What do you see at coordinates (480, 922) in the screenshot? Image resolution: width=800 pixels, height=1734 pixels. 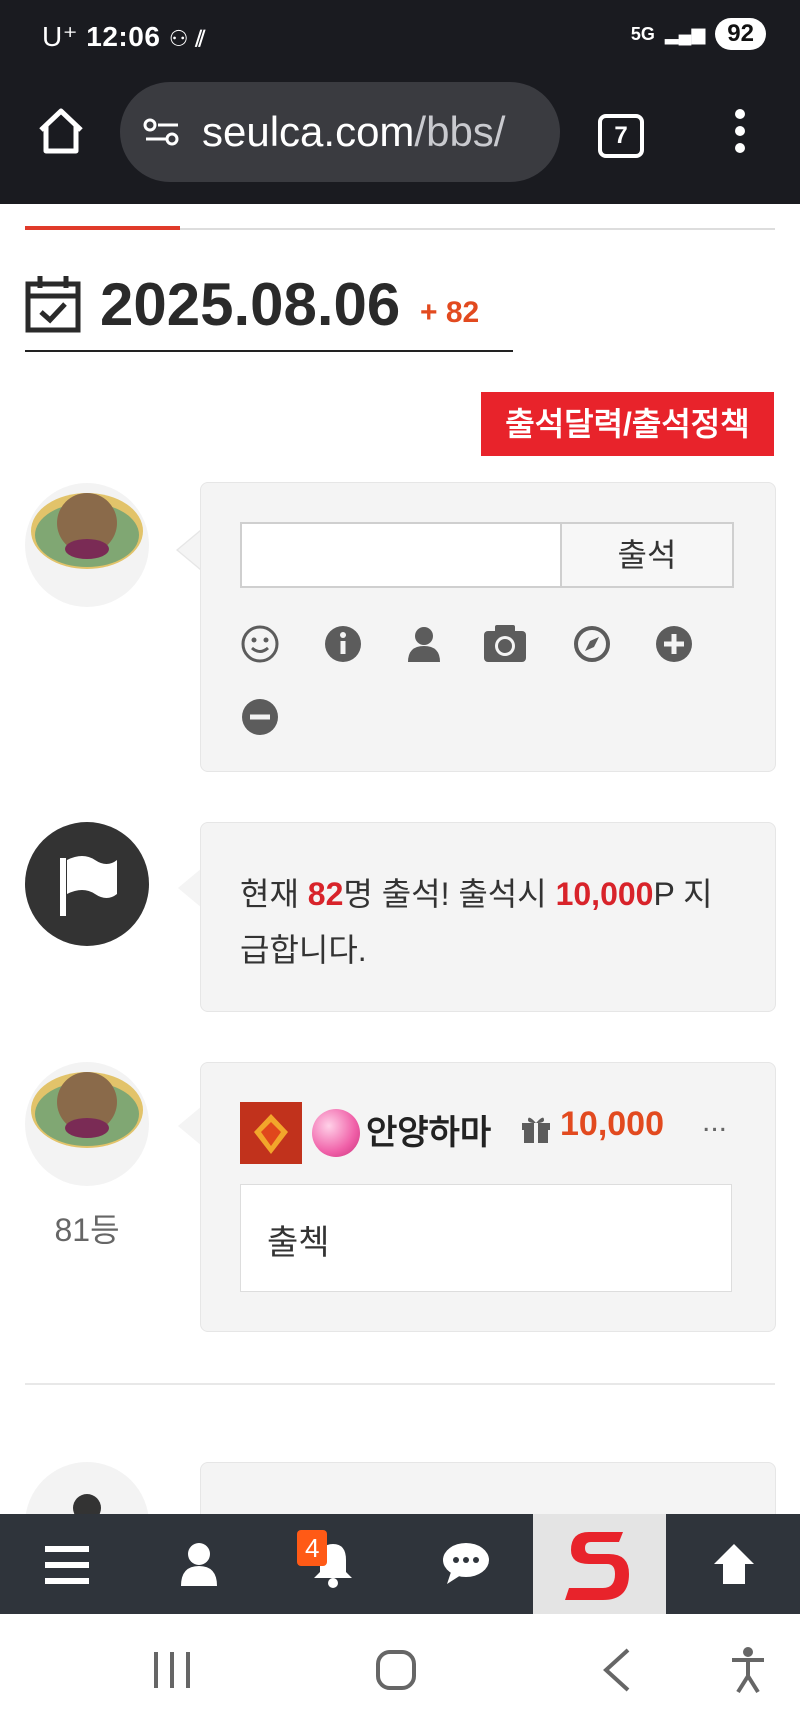 I see `attendance-notice: 현재 82명 출석! 출석시 10,000P 지급합니다.` at bounding box center [480, 922].